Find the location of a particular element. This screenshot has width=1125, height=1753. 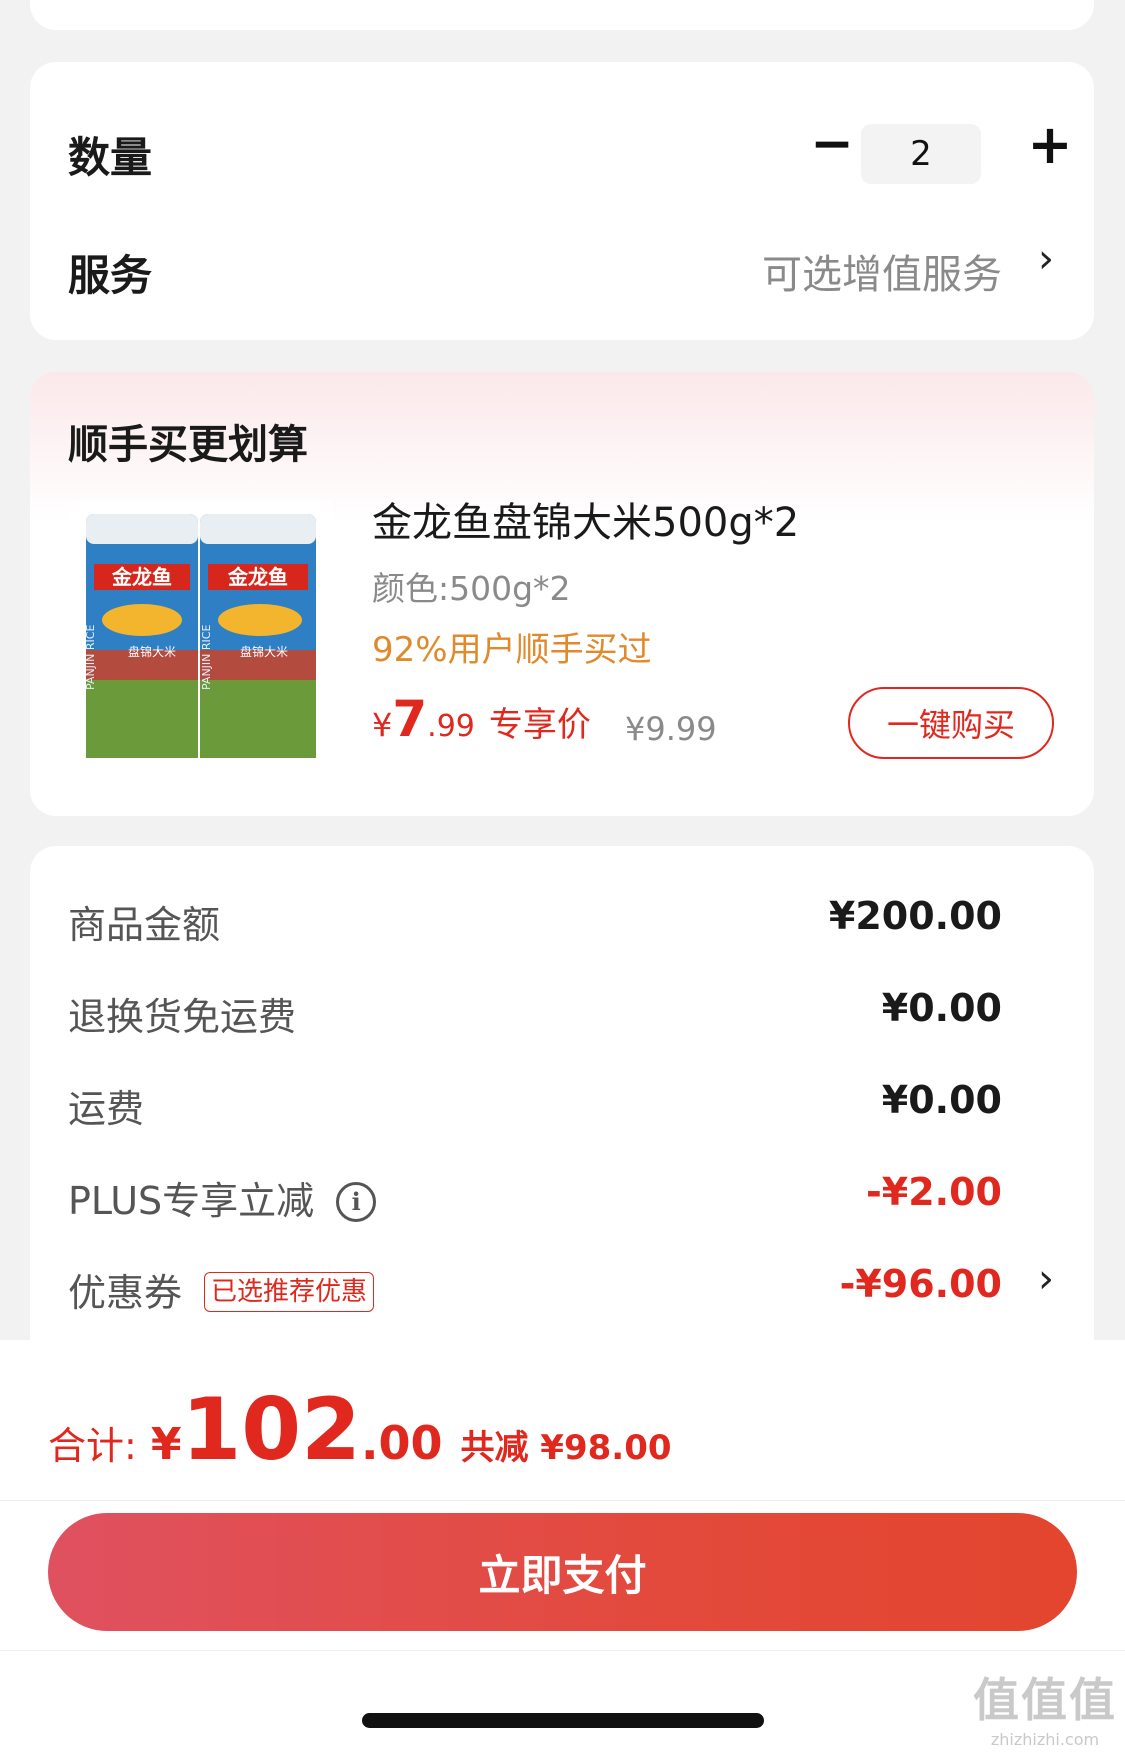

upsell-title: 顺手买更划算 is located at coordinates (188, 445).